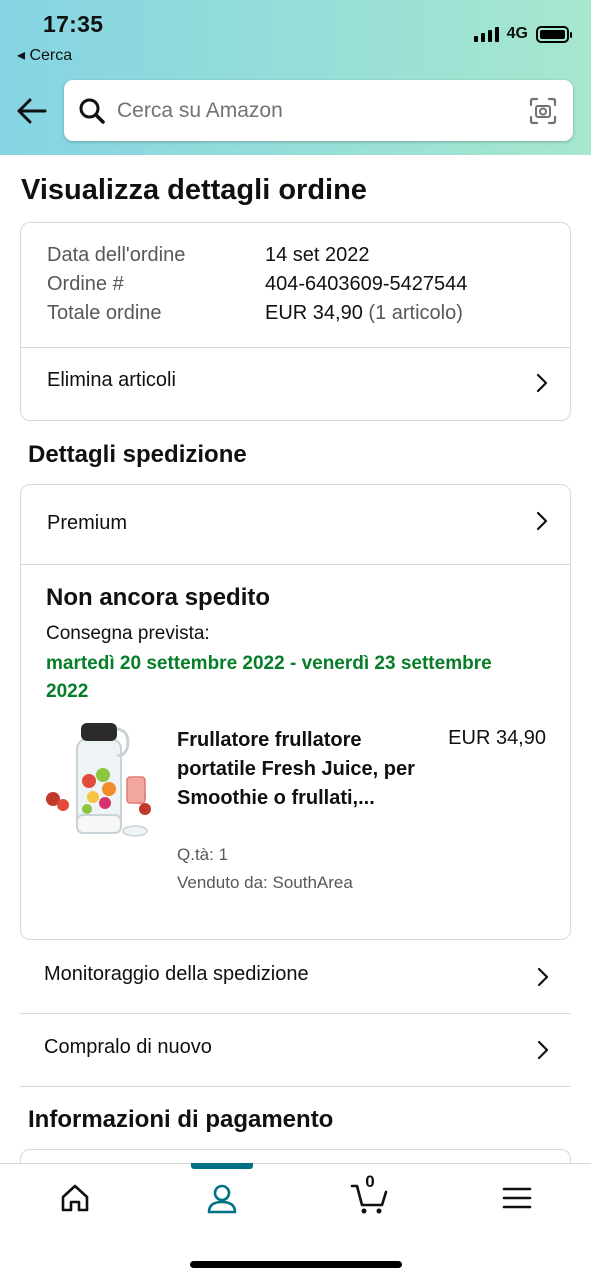  What do you see at coordinates (116, 255) in the screenshot?
I see `order-date-label: Data dell'ordine` at bounding box center [116, 255].